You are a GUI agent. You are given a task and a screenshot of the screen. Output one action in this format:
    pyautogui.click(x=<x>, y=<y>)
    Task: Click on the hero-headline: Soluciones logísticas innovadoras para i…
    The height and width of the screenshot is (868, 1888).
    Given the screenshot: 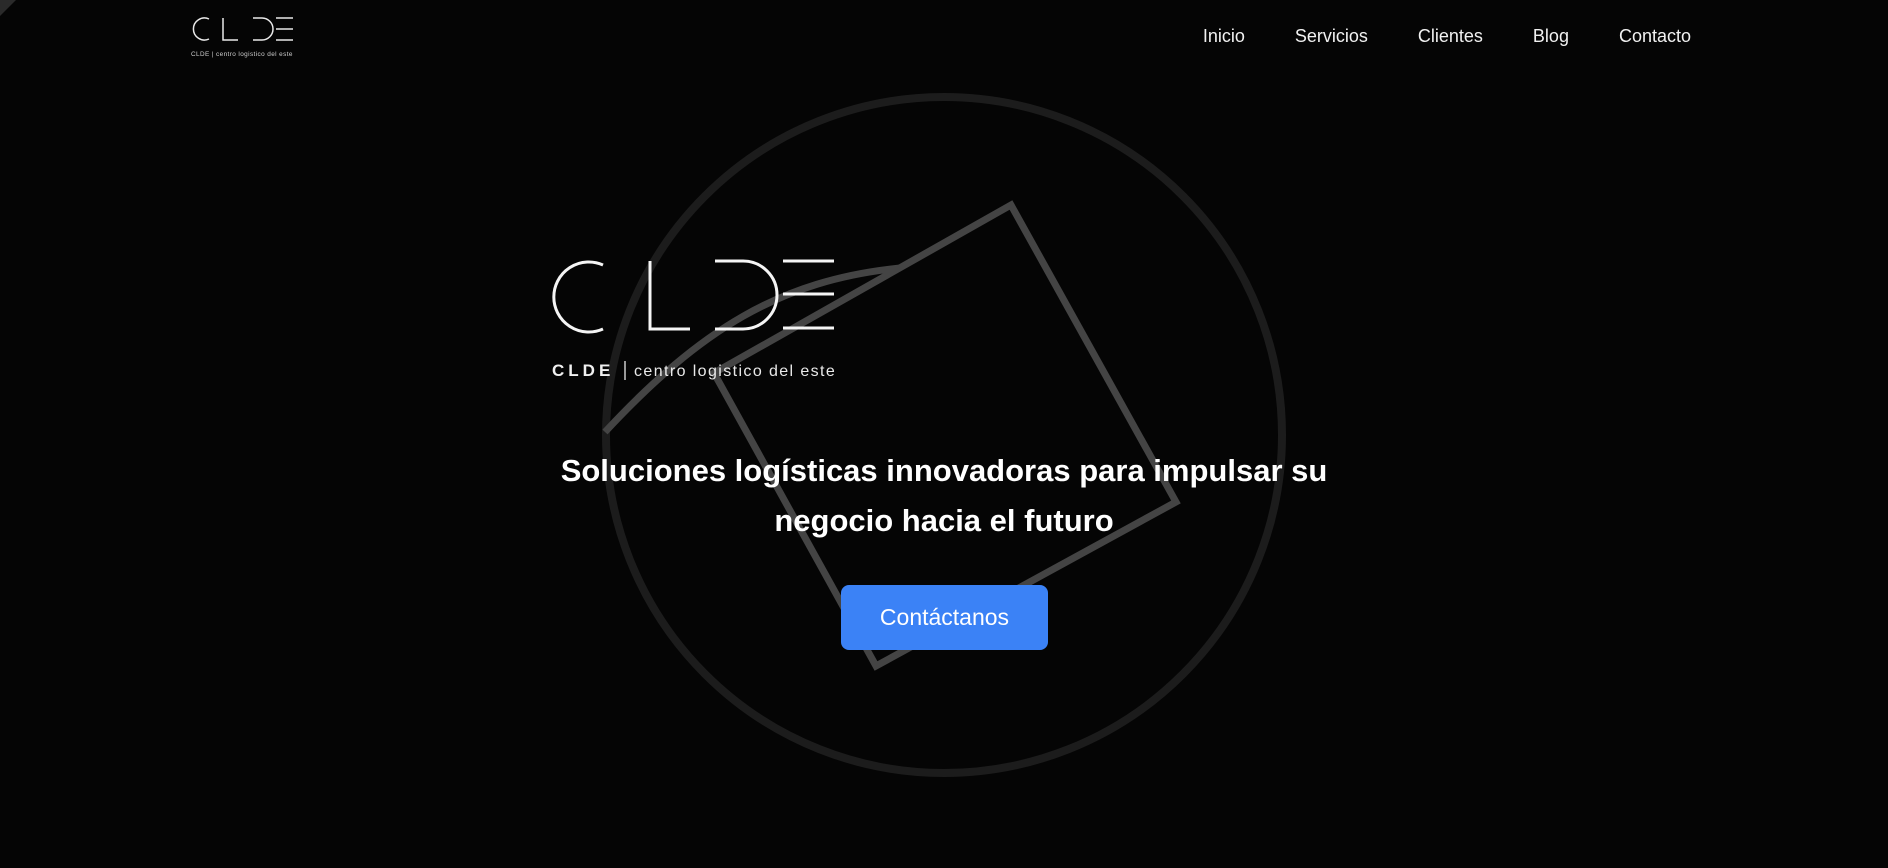 What is the action you would take?
    pyautogui.click(x=944, y=495)
    